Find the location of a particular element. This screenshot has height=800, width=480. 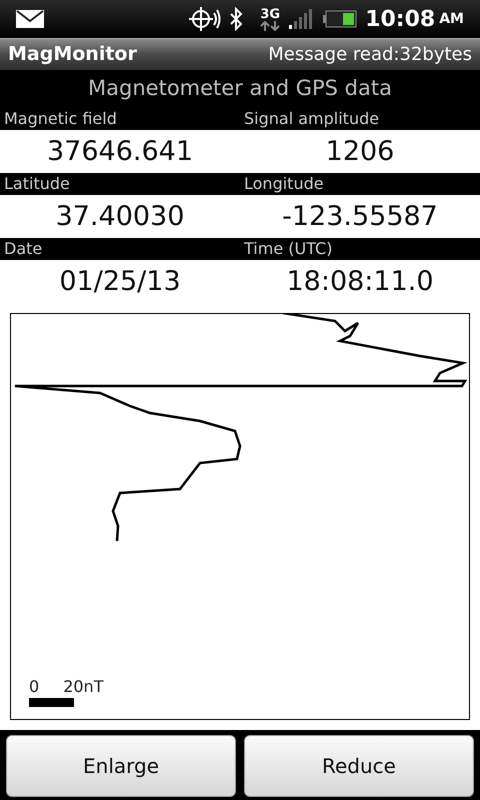

scale-bar is located at coordinates (51, 702).